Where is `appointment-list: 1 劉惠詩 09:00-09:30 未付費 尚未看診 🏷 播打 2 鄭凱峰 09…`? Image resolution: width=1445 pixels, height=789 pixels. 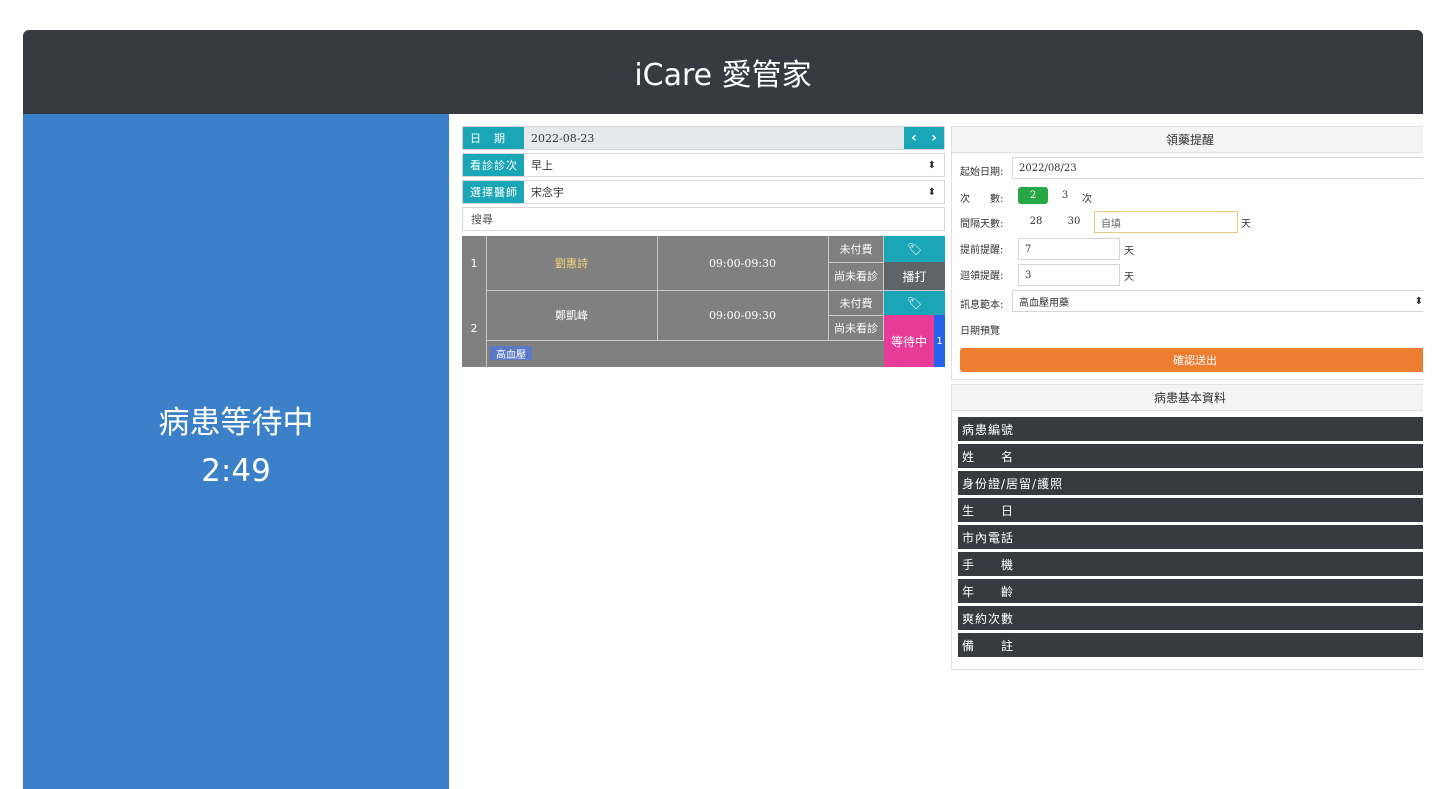
appointment-list: 1 劉惠詩 09:00-09:30 未付費 尚未看診 🏷 播打 2 鄭凱峰 09… is located at coordinates (703, 301).